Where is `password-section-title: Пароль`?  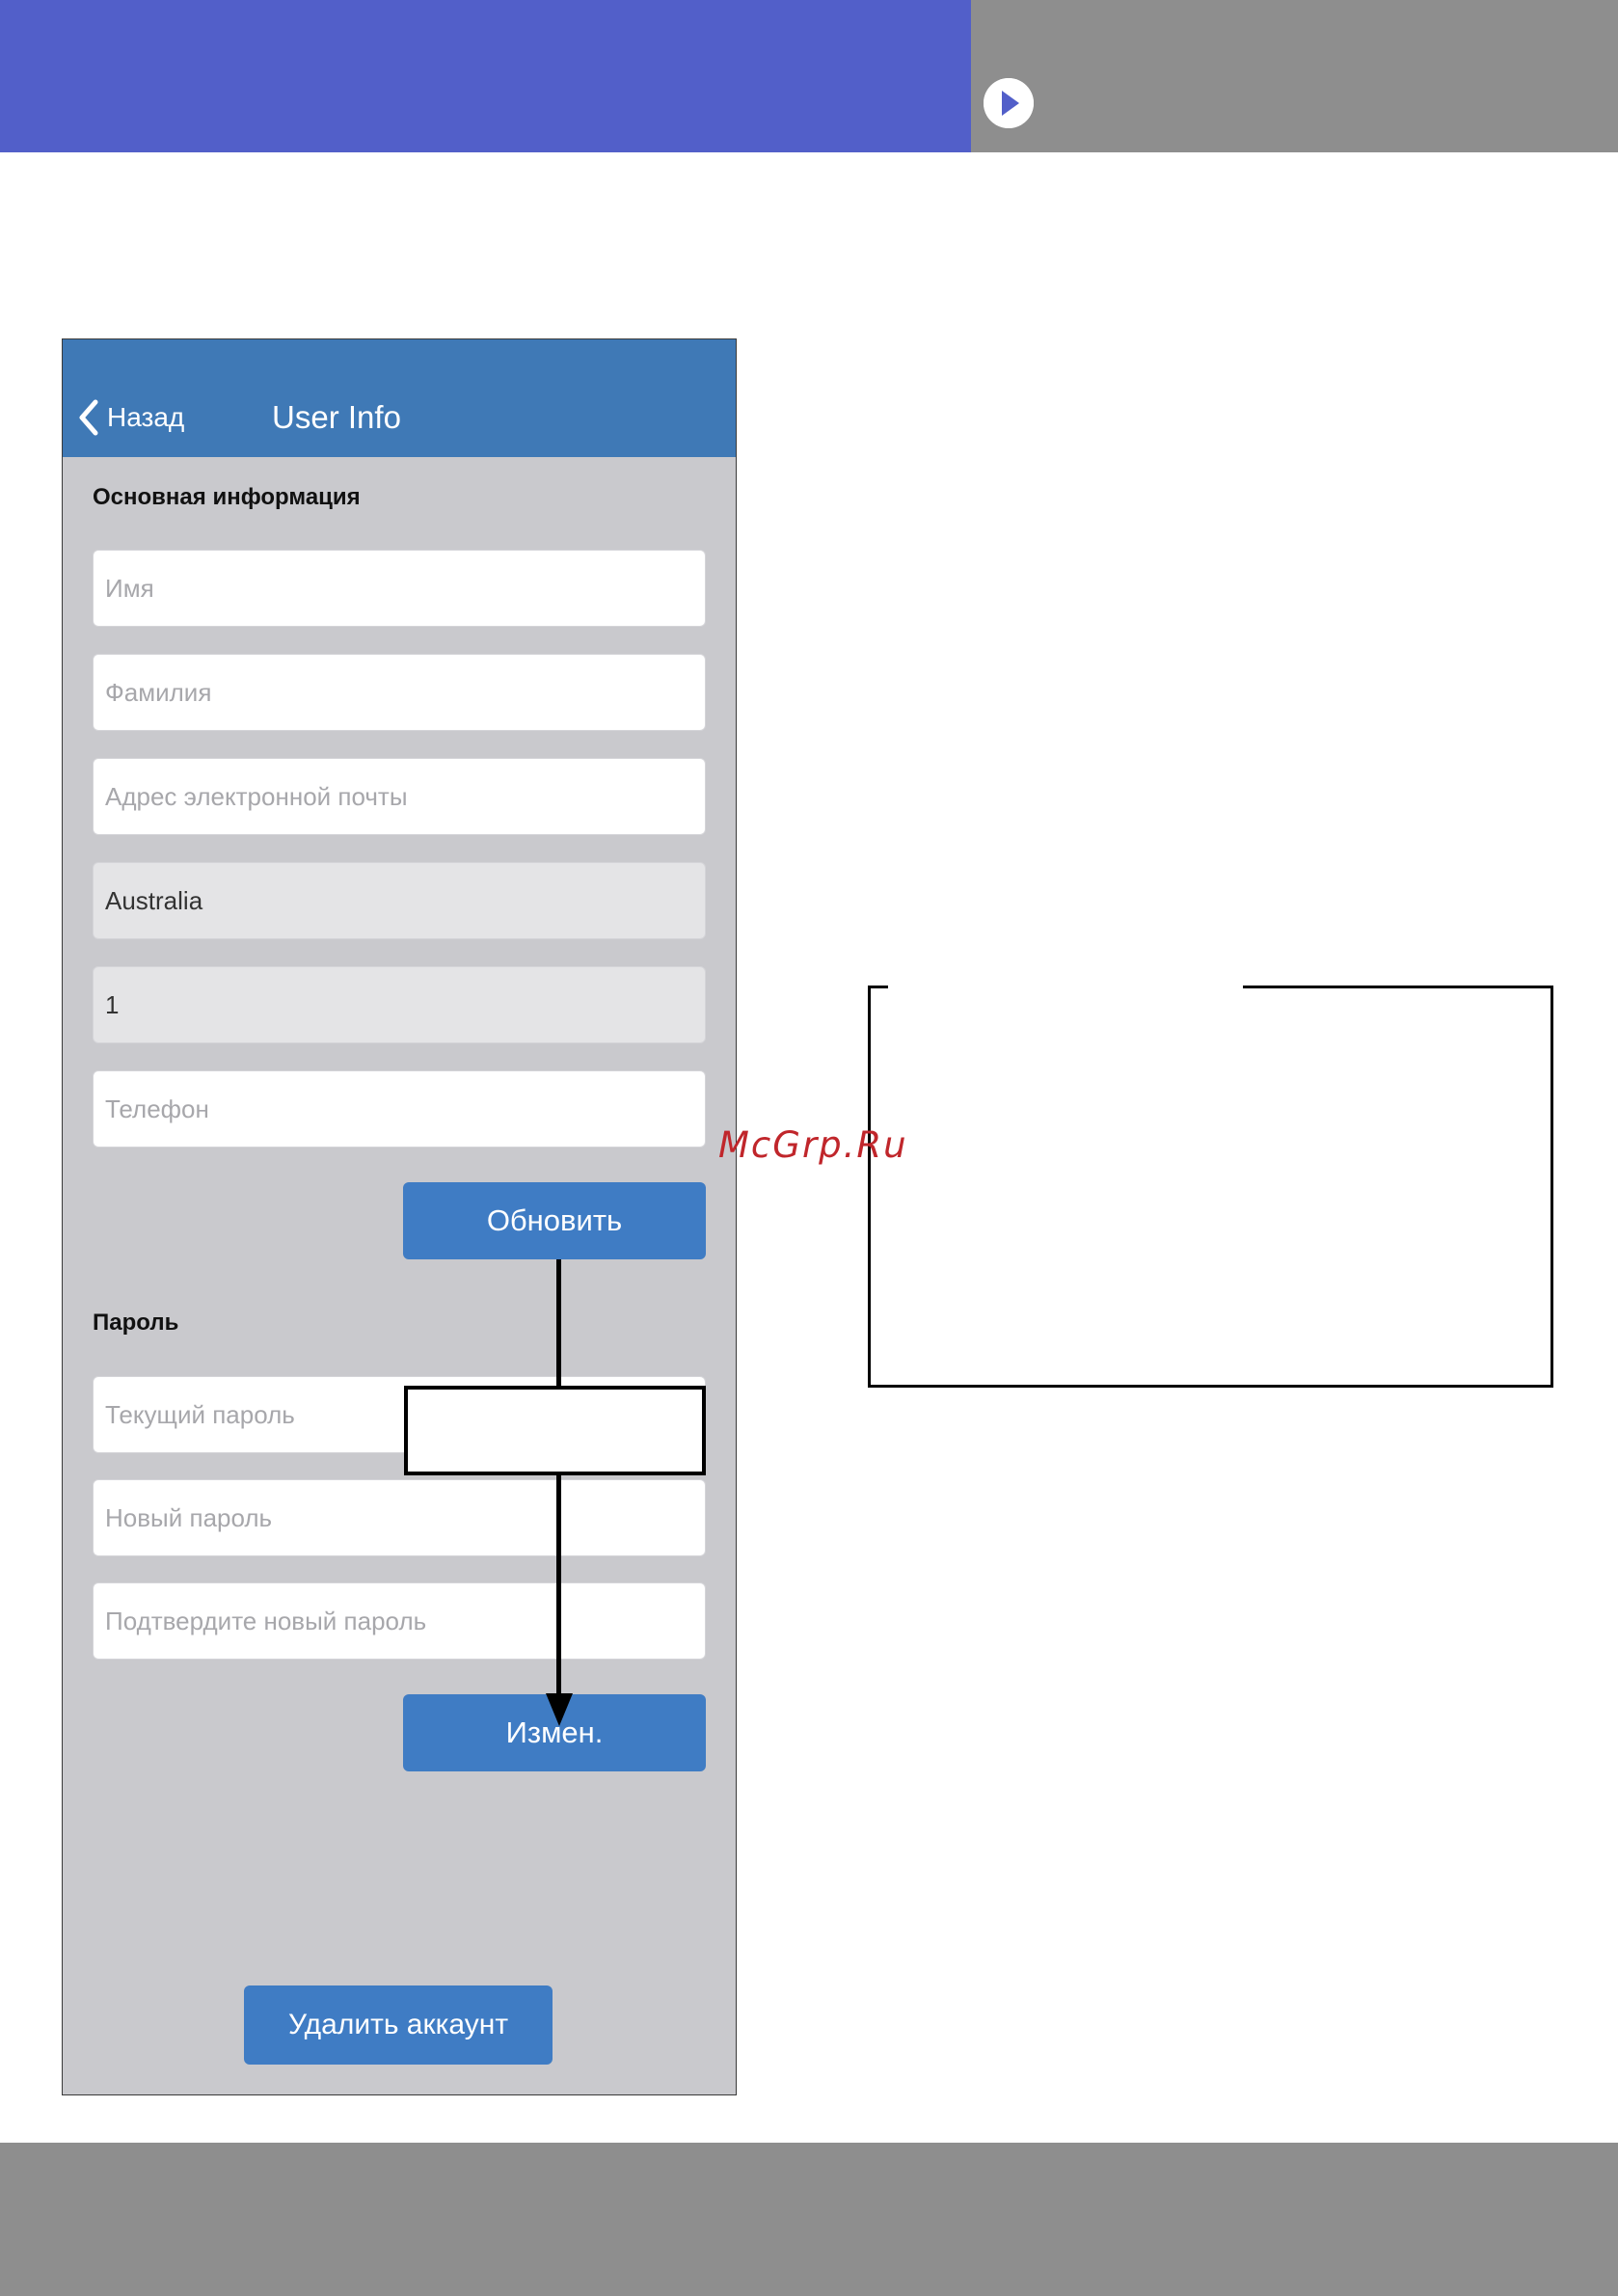
password-section-title: Пароль is located at coordinates (136, 1323).